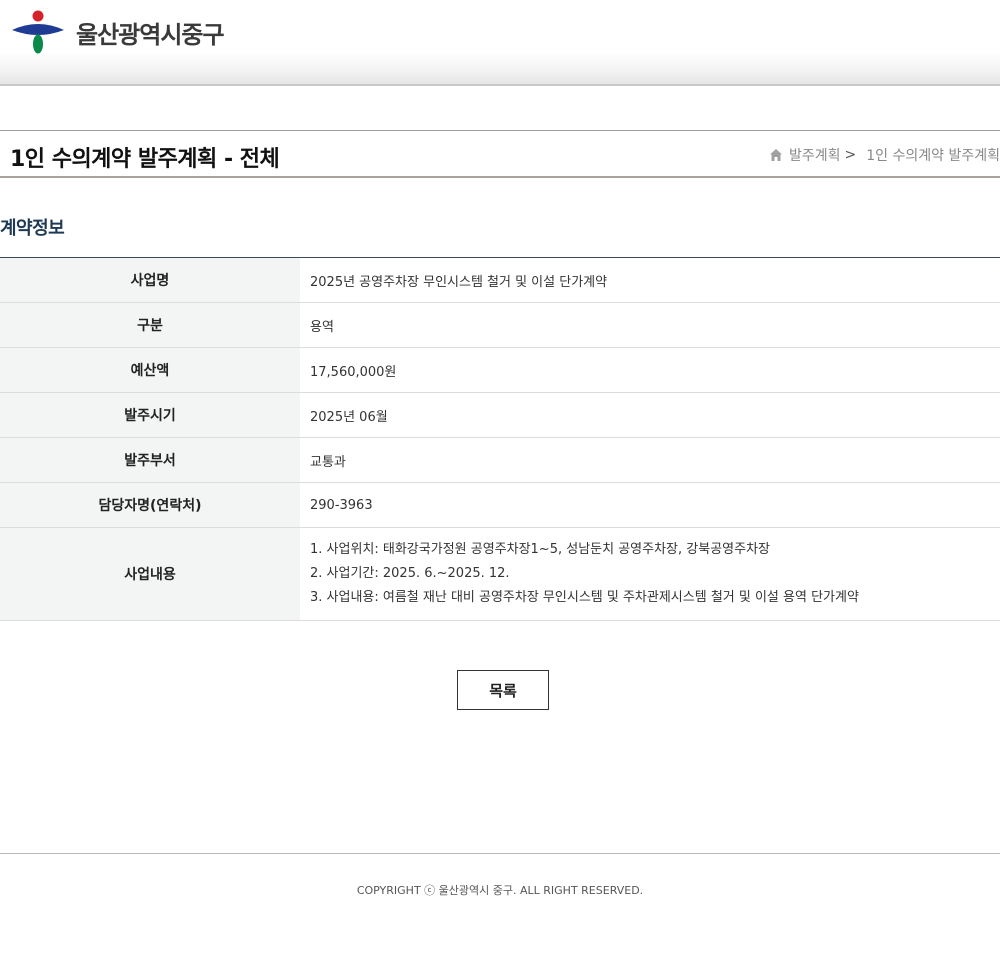 The image size is (1000, 954). Describe the element at coordinates (776, 155) in the screenshot. I see `home-icon` at that location.